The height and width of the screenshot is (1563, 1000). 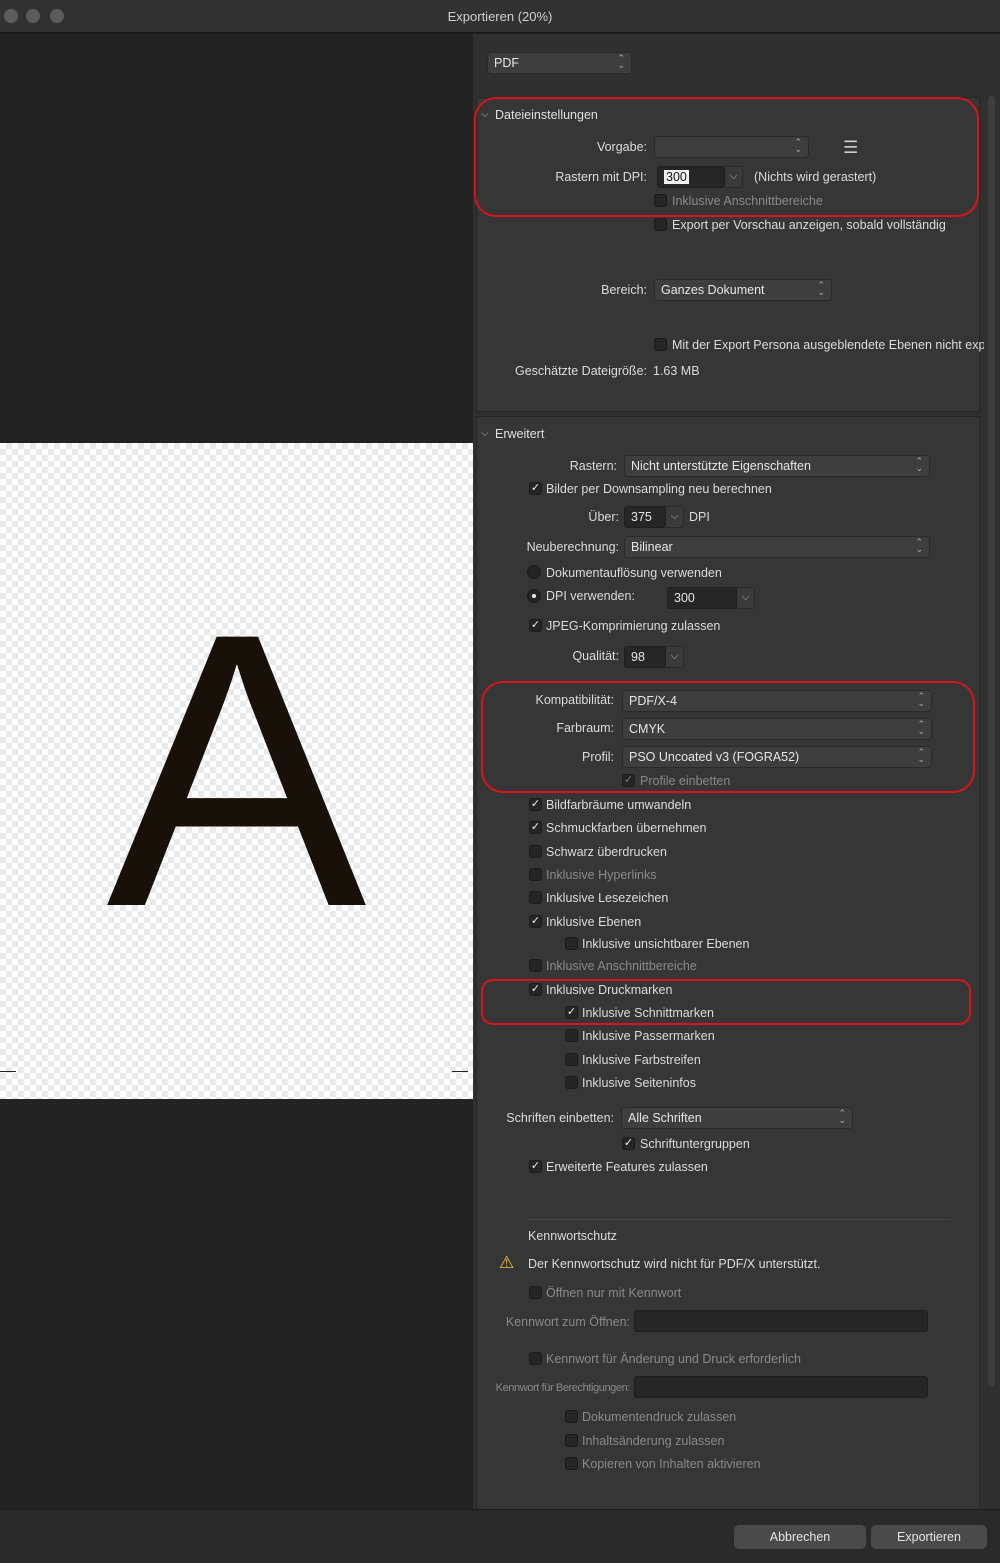 What do you see at coordinates (614, 1293) in the screenshot?
I see `open-with-password-label: Öffnen nur mit Kennwort` at bounding box center [614, 1293].